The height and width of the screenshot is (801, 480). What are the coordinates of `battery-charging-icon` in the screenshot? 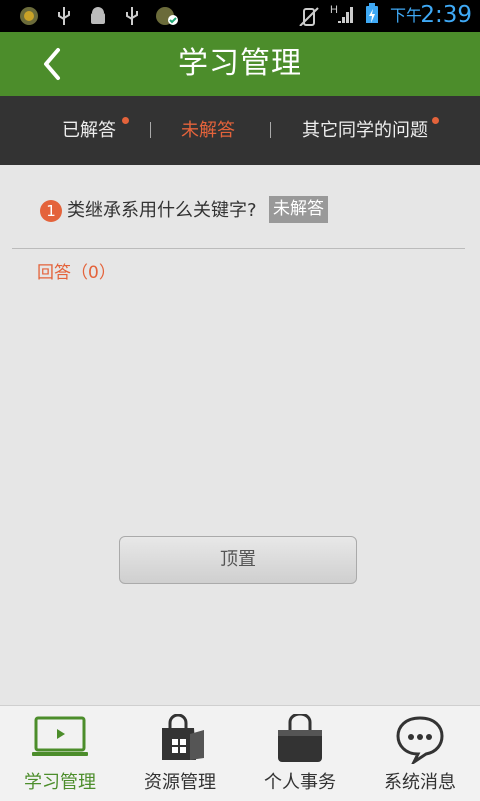 It's located at (372, 13).